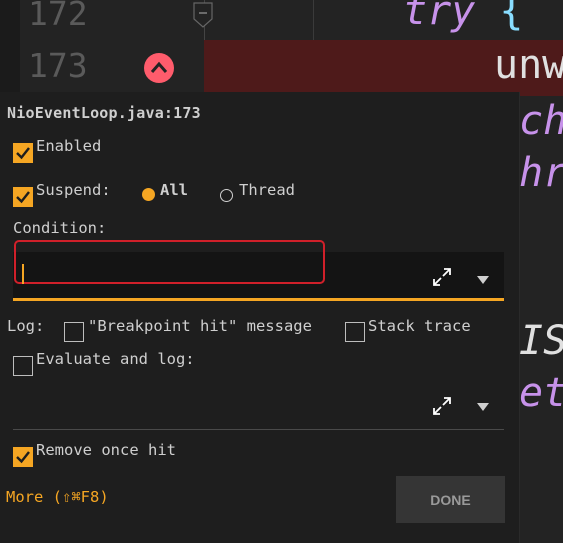  What do you see at coordinates (159, 68) in the screenshot?
I see `breakpoint-icon` at bounding box center [159, 68].